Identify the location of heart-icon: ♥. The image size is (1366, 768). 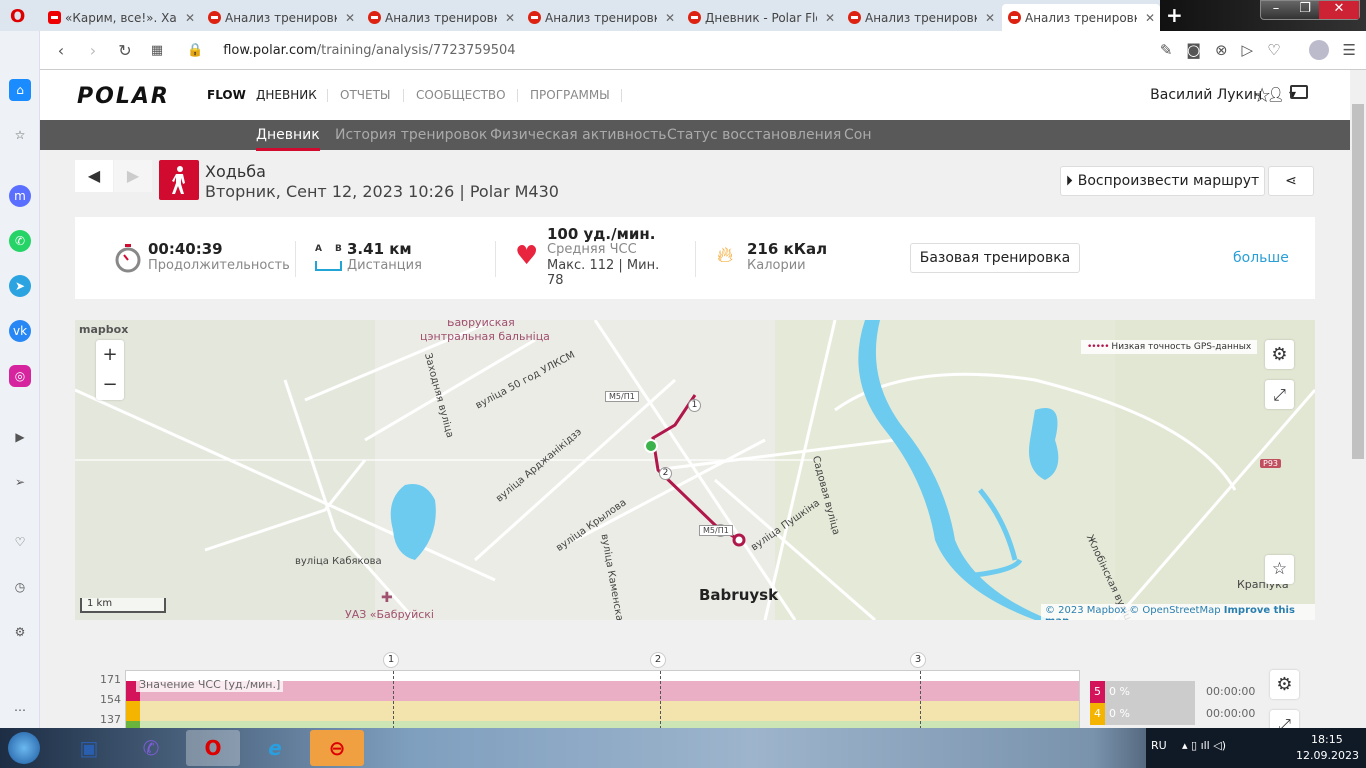
(527, 256).